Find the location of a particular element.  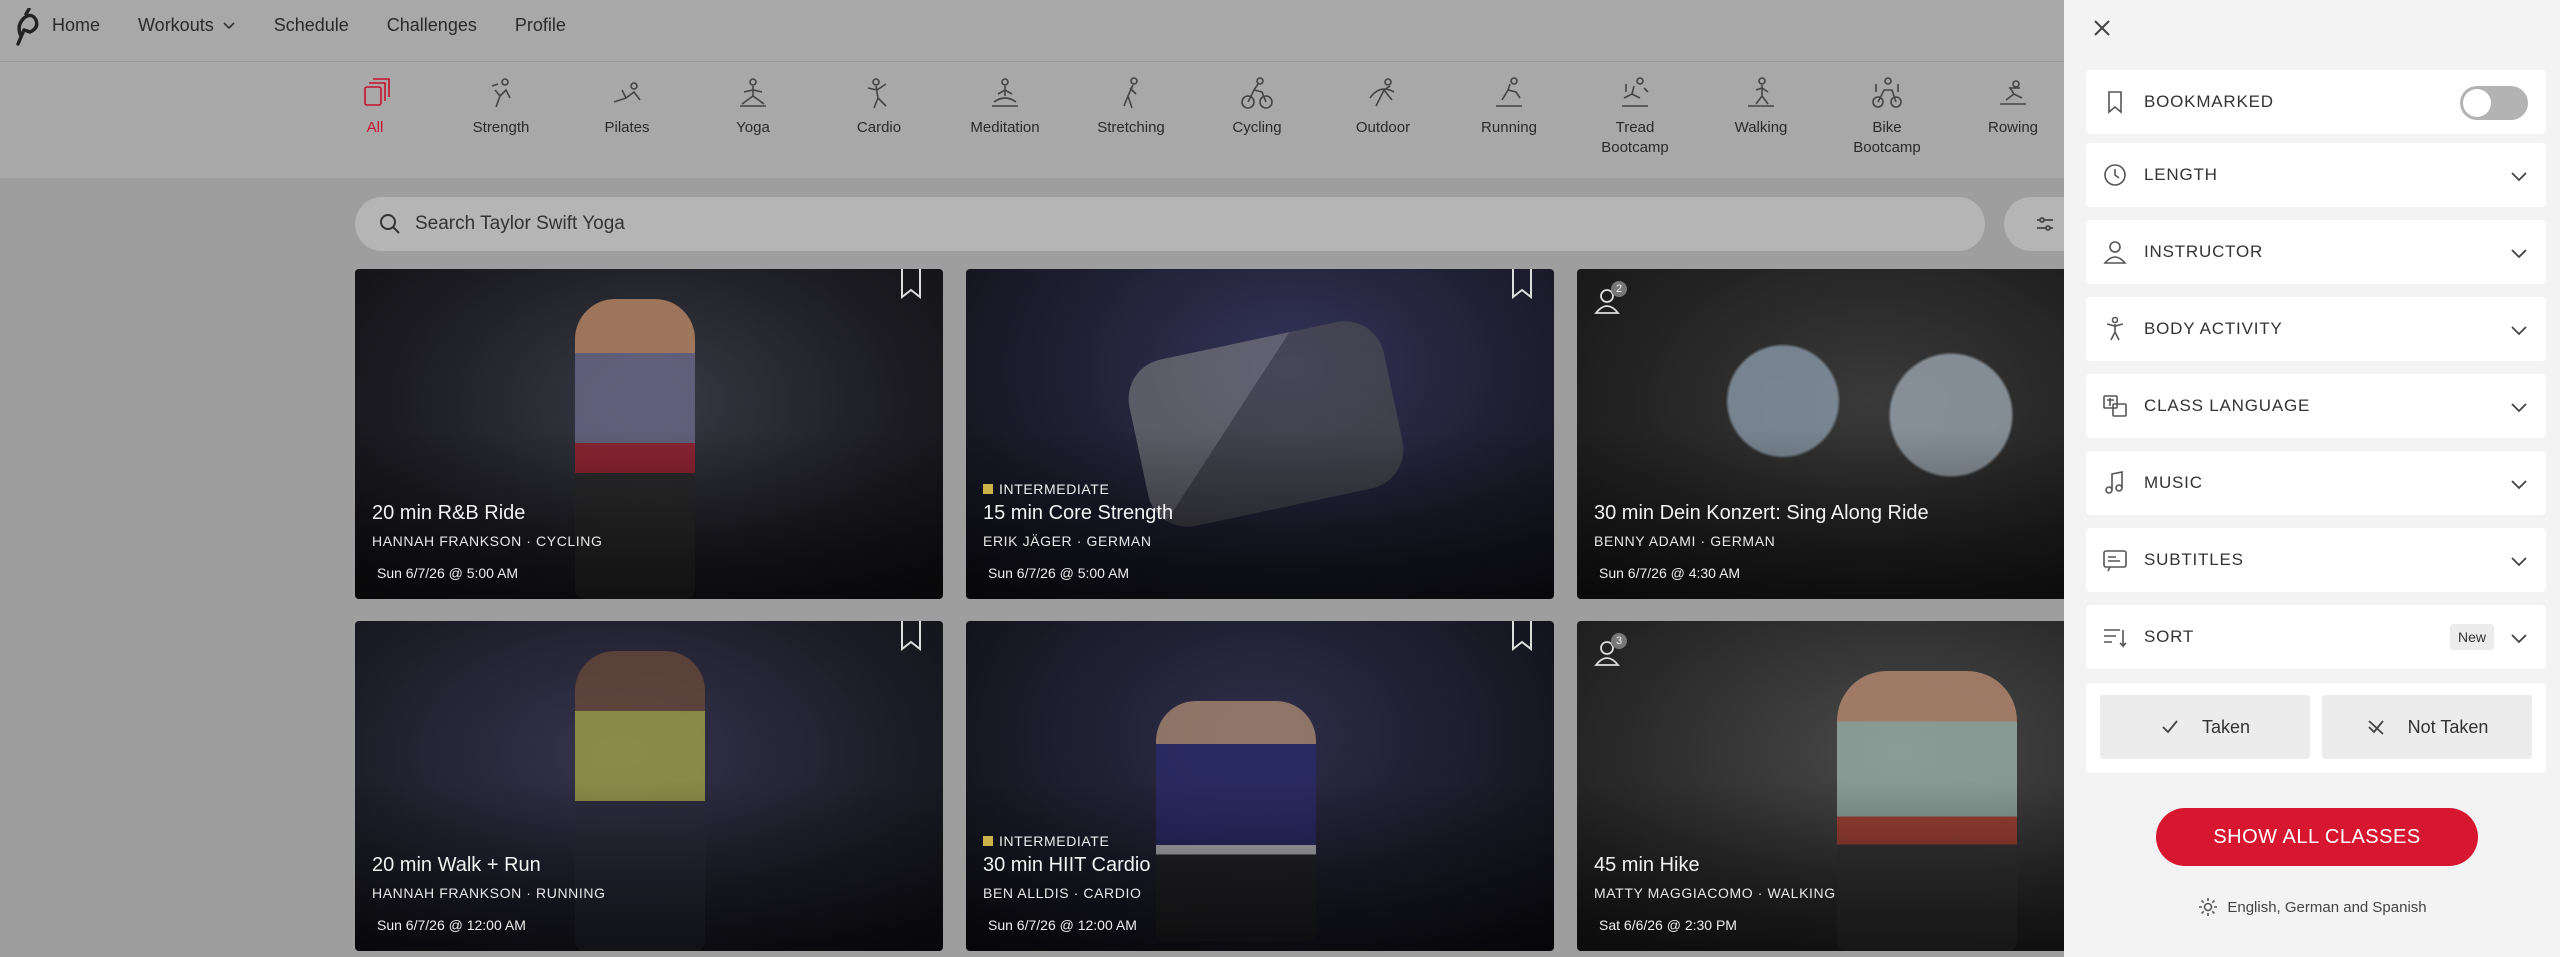

category-label: Running is located at coordinates (1509, 127).